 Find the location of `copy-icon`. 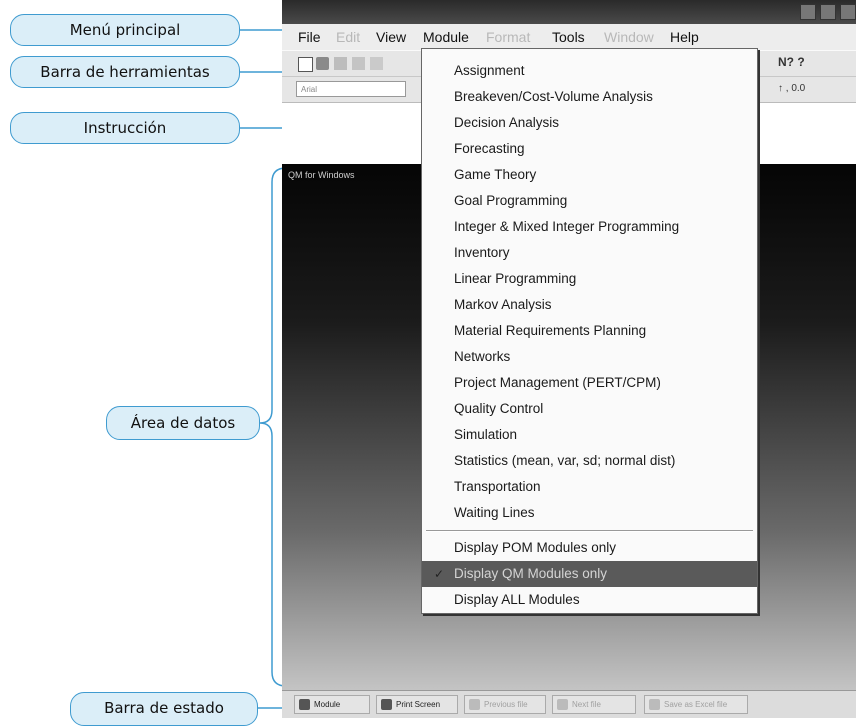

copy-icon is located at coordinates (376, 63).